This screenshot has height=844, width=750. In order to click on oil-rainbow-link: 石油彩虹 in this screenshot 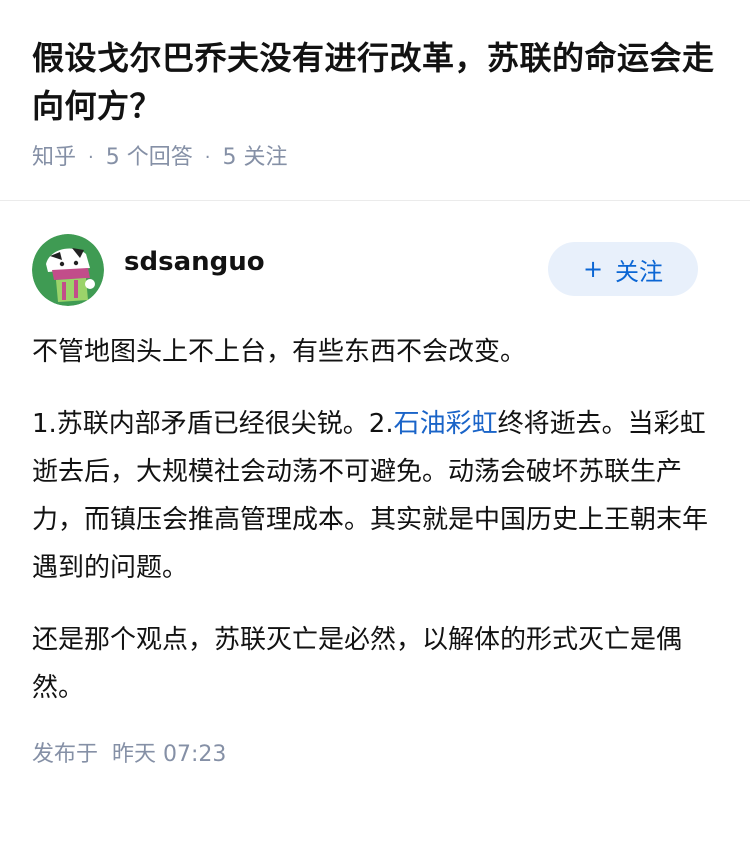, I will do `click(446, 424)`.